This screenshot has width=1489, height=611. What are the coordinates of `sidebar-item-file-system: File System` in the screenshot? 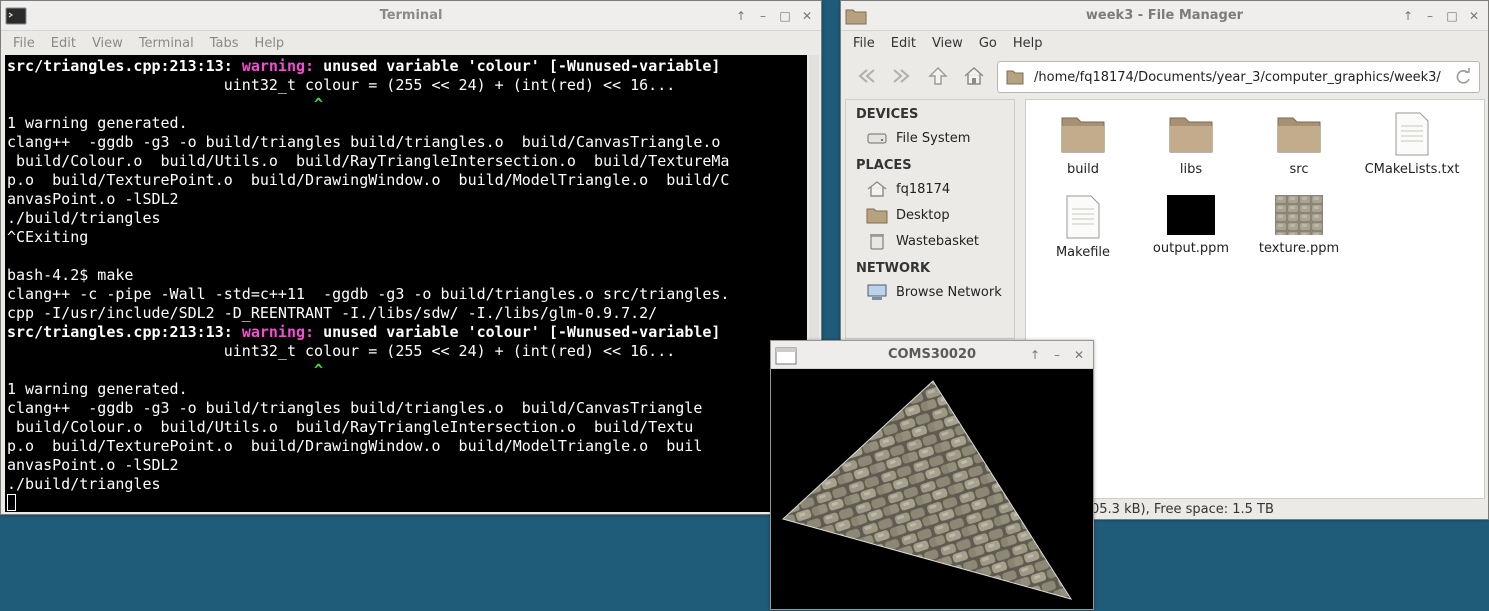 It's located at (930, 138).